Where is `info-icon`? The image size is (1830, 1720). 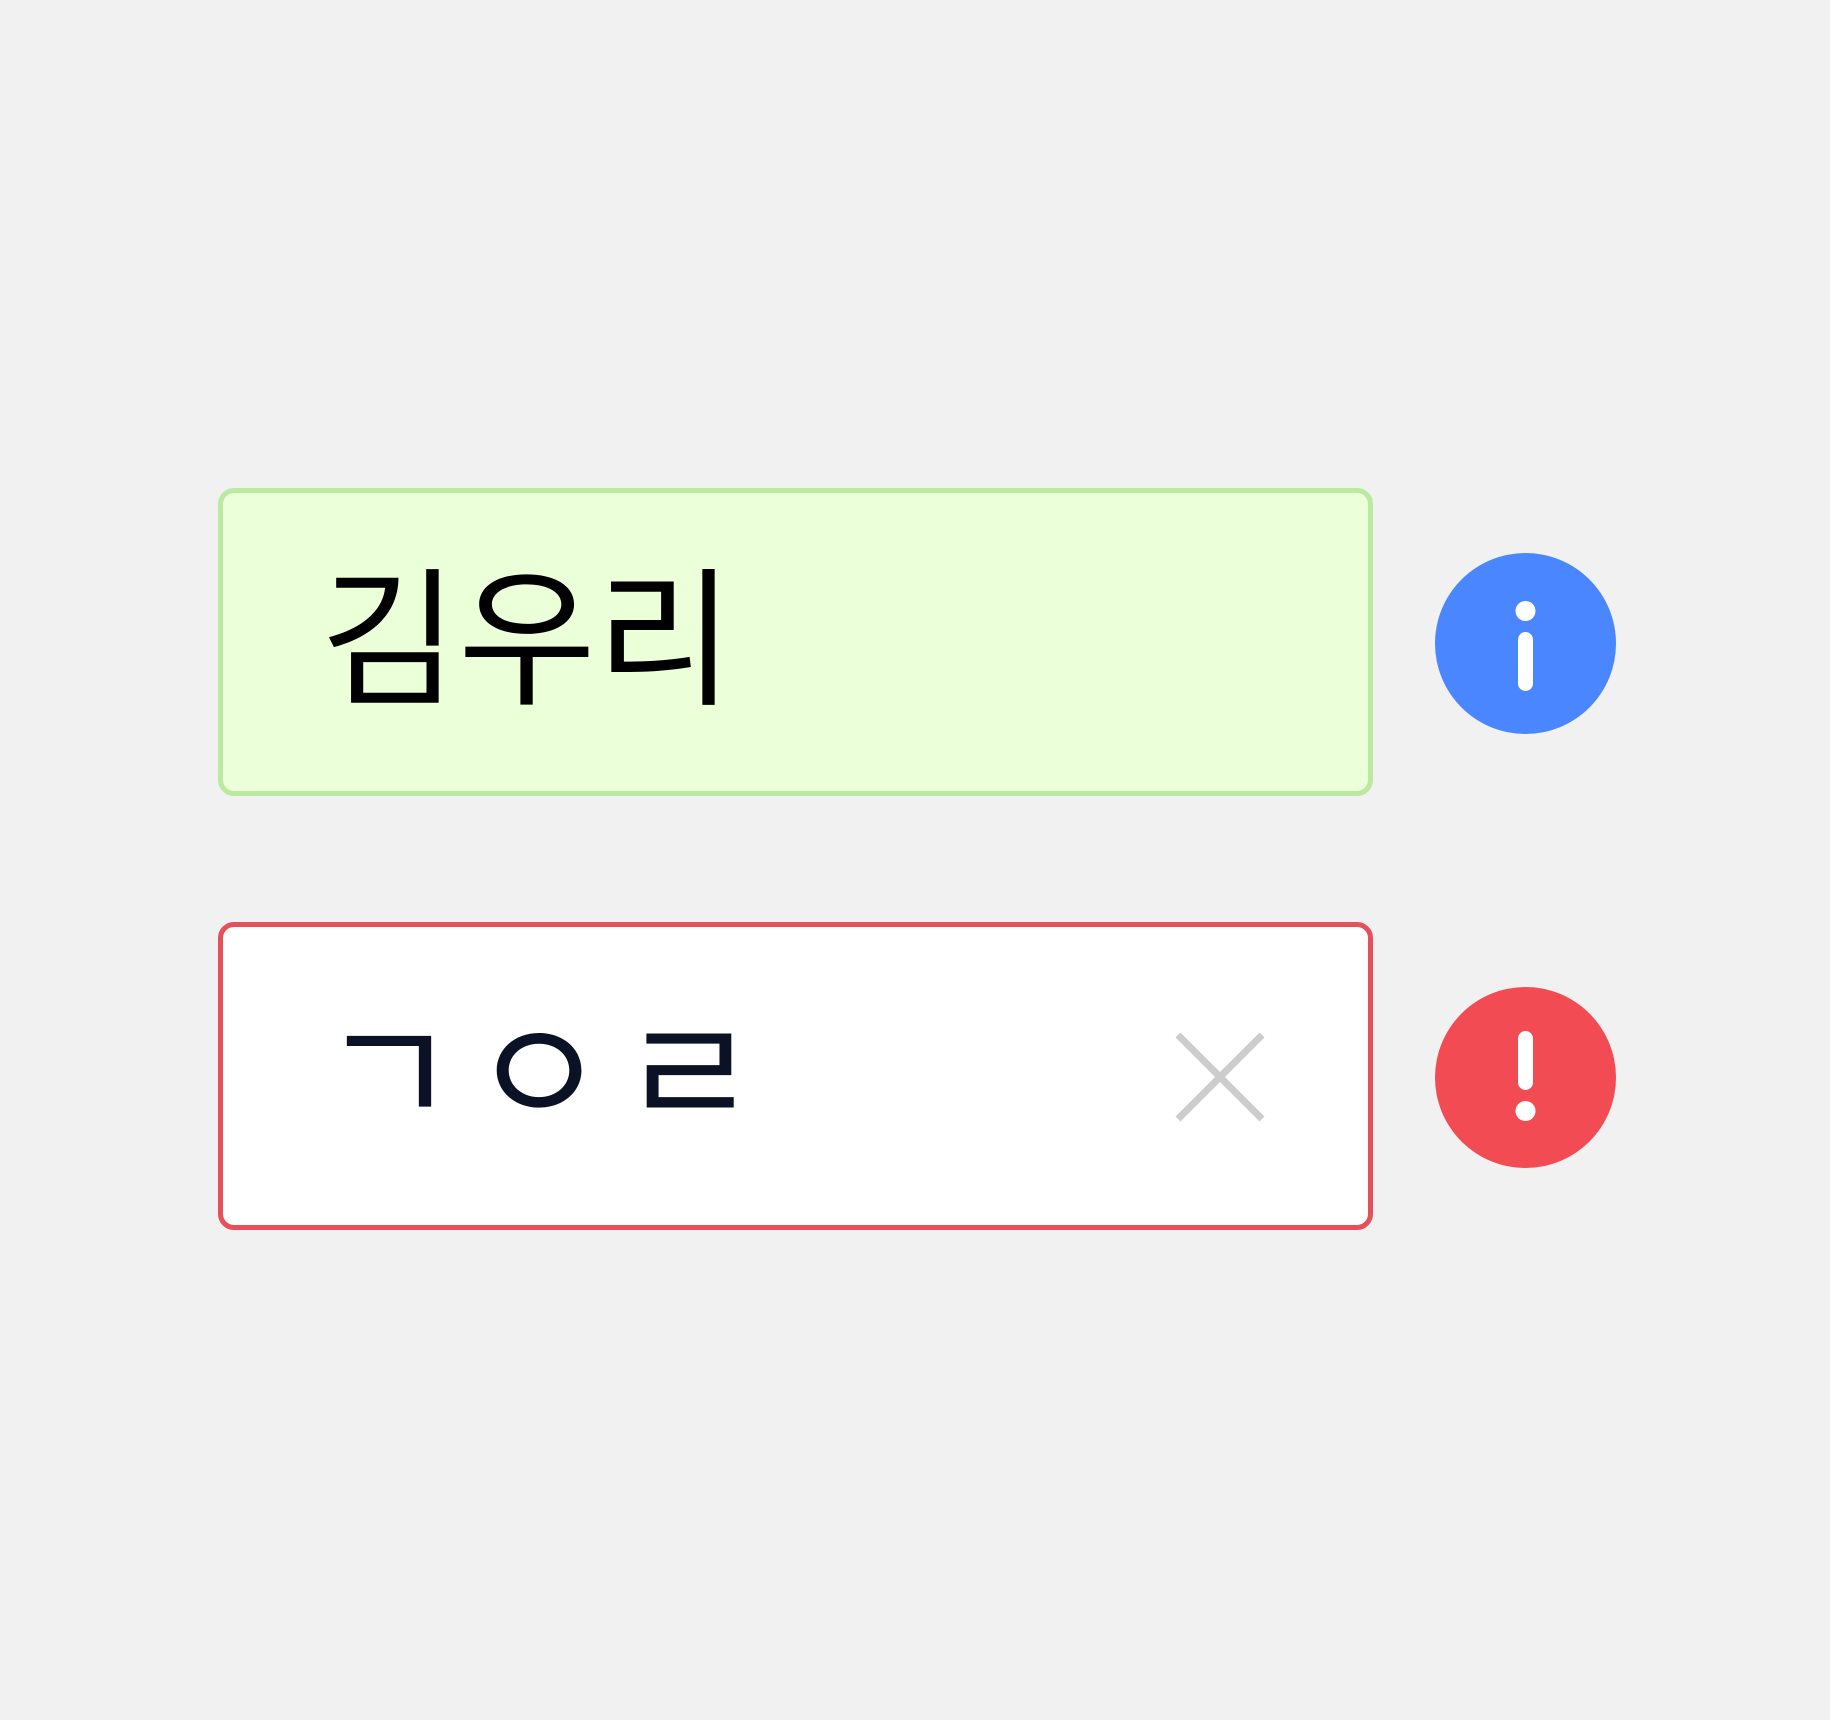
info-icon is located at coordinates (1525, 643).